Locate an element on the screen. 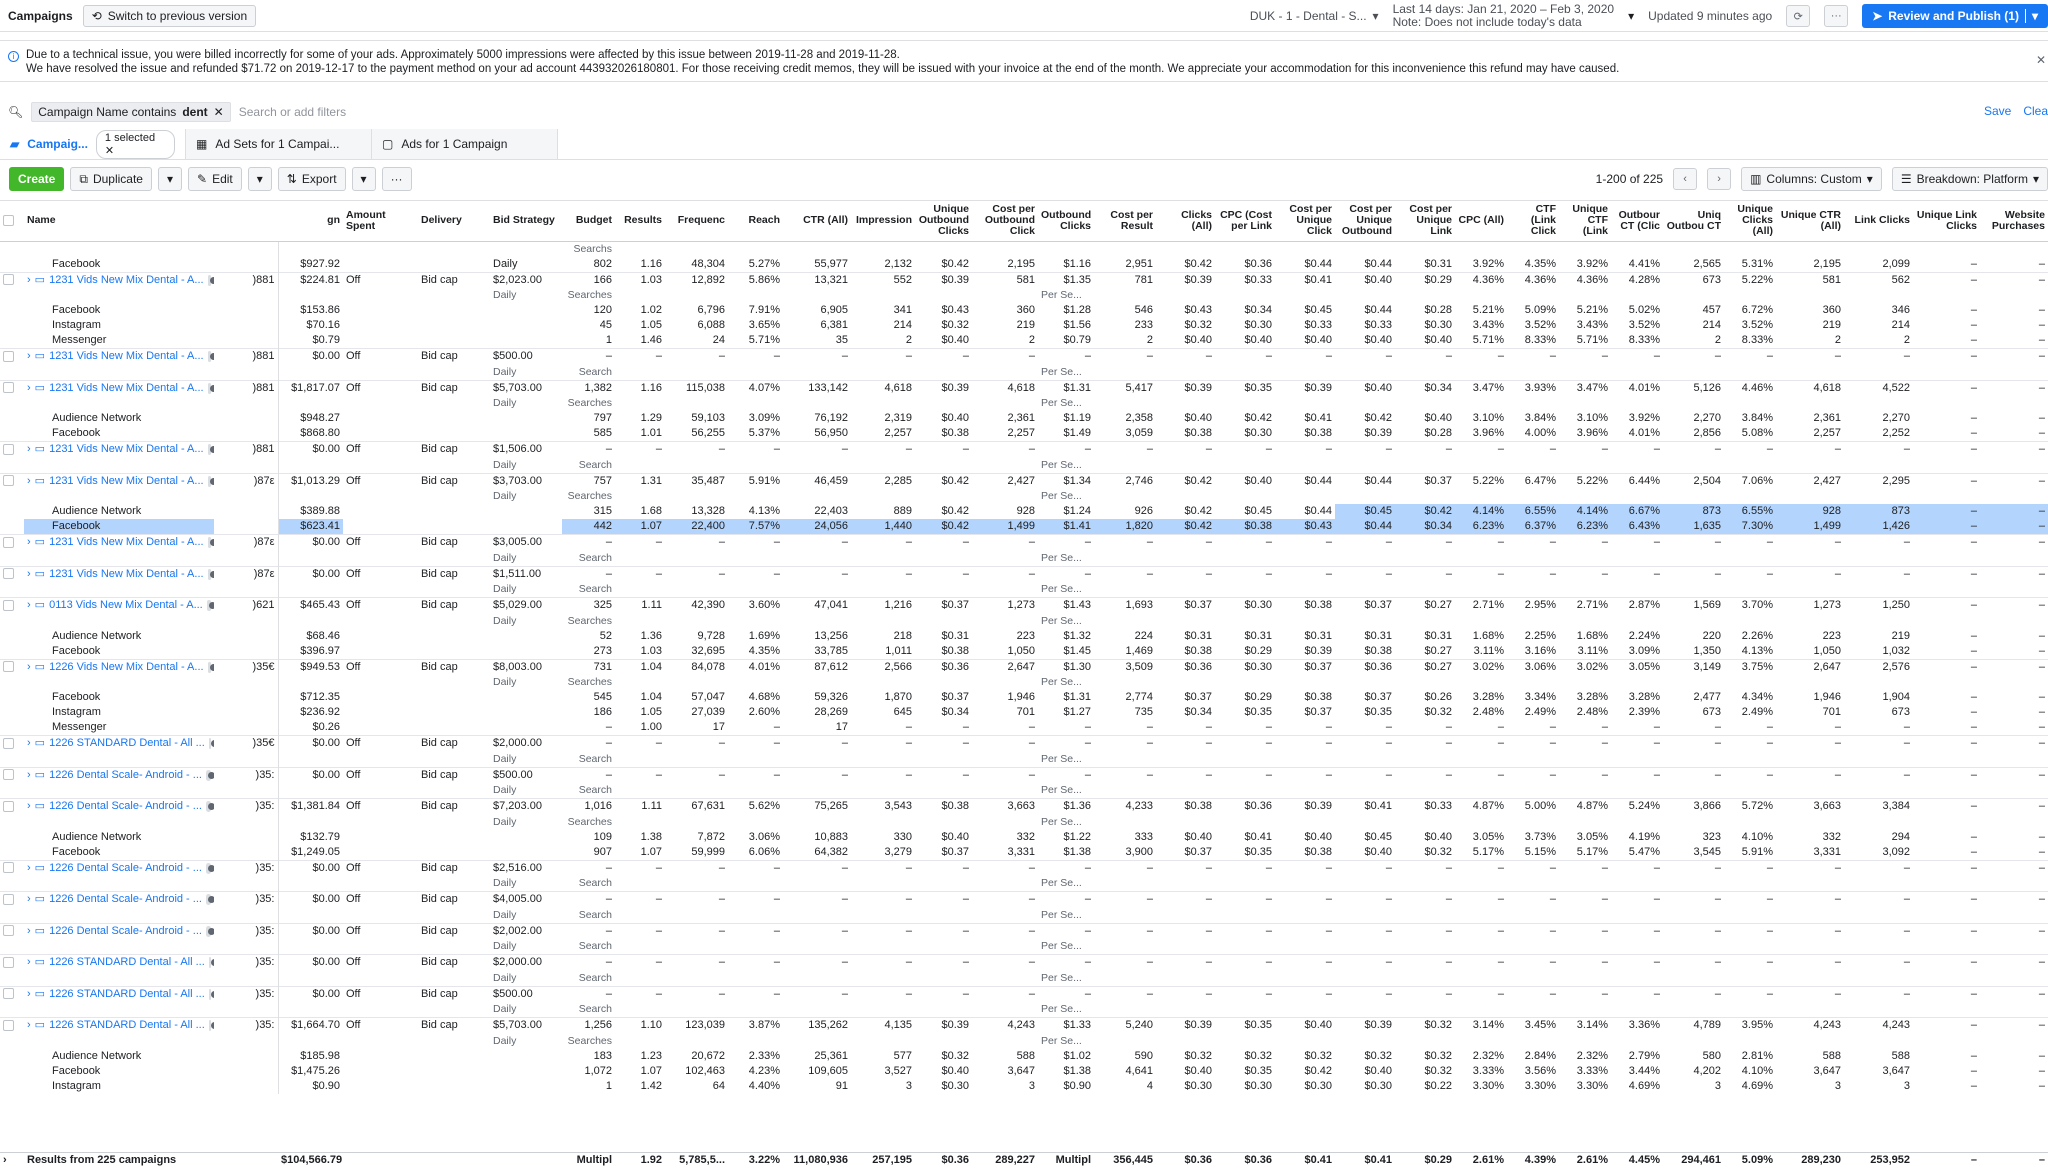 This screenshot has height=1172, width=2048. column-header: Bid Strategy is located at coordinates (526, 221).